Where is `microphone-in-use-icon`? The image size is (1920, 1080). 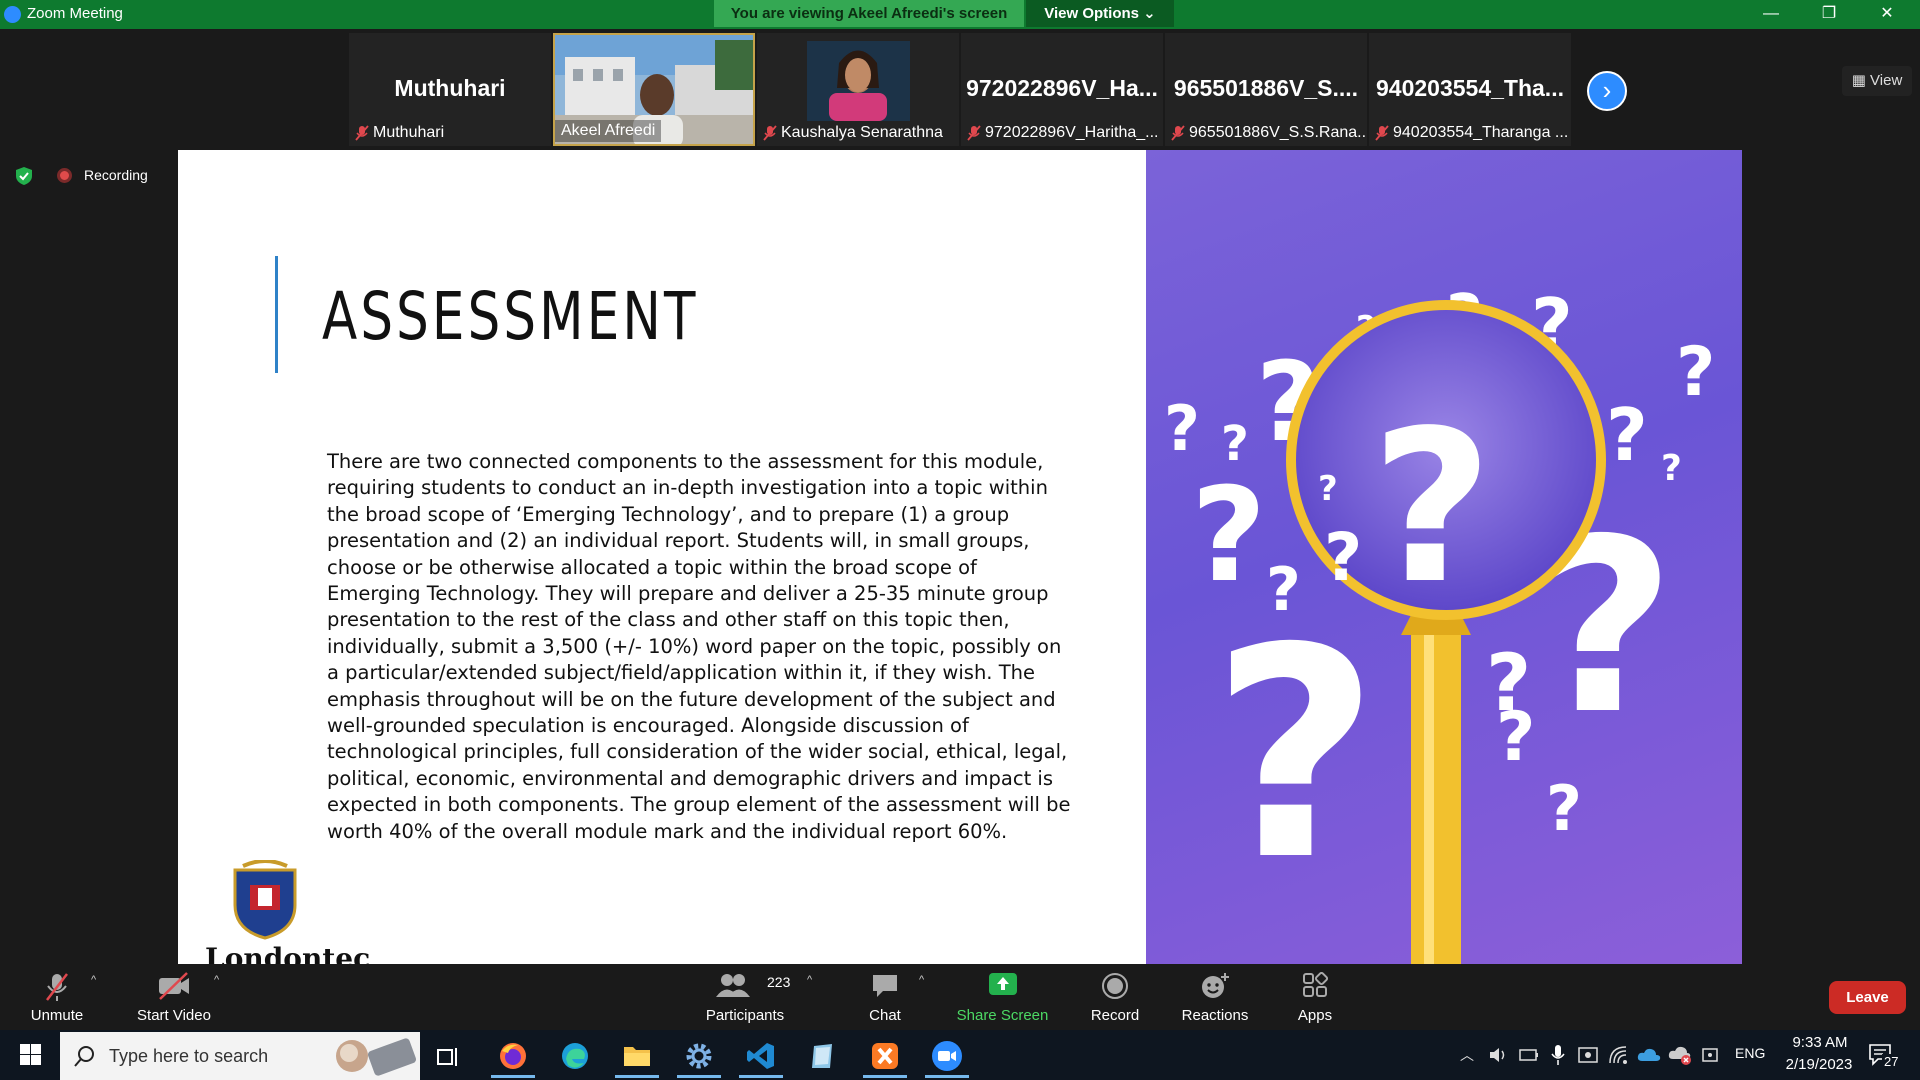 microphone-in-use-icon is located at coordinates (1558, 1055).